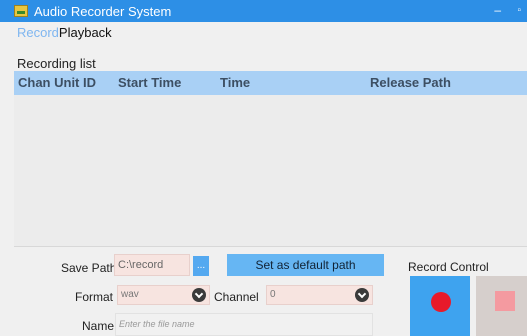 The image size is (527, 336). What do you see at coordinates (163, 295) in the screenshot?
I see `format-select: wav` at bounding box center [163, 295].